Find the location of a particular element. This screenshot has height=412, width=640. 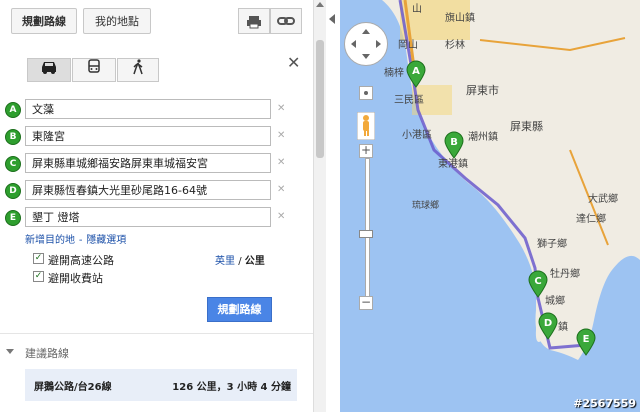

print-button is located at coordinates (254, 21).